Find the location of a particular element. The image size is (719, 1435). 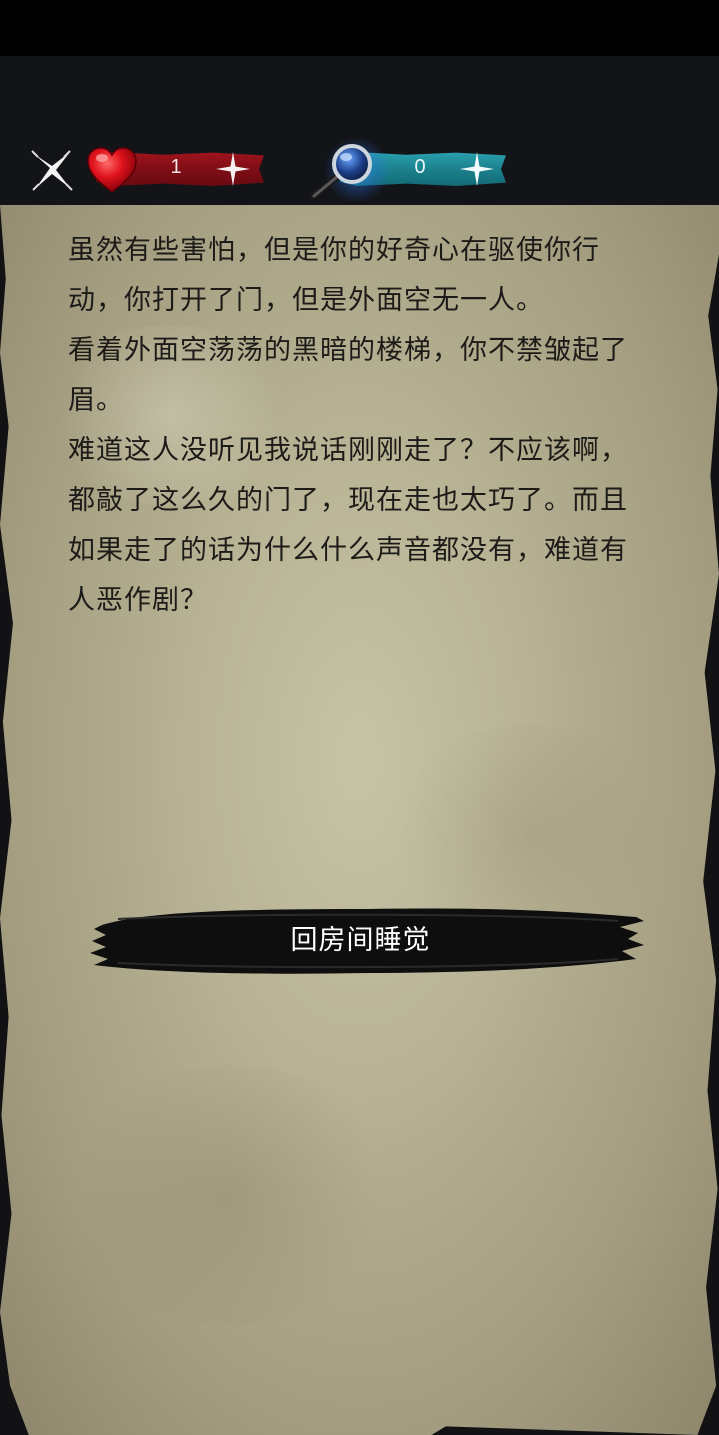

lives-count: 1 is located at coordinates (176, 167).